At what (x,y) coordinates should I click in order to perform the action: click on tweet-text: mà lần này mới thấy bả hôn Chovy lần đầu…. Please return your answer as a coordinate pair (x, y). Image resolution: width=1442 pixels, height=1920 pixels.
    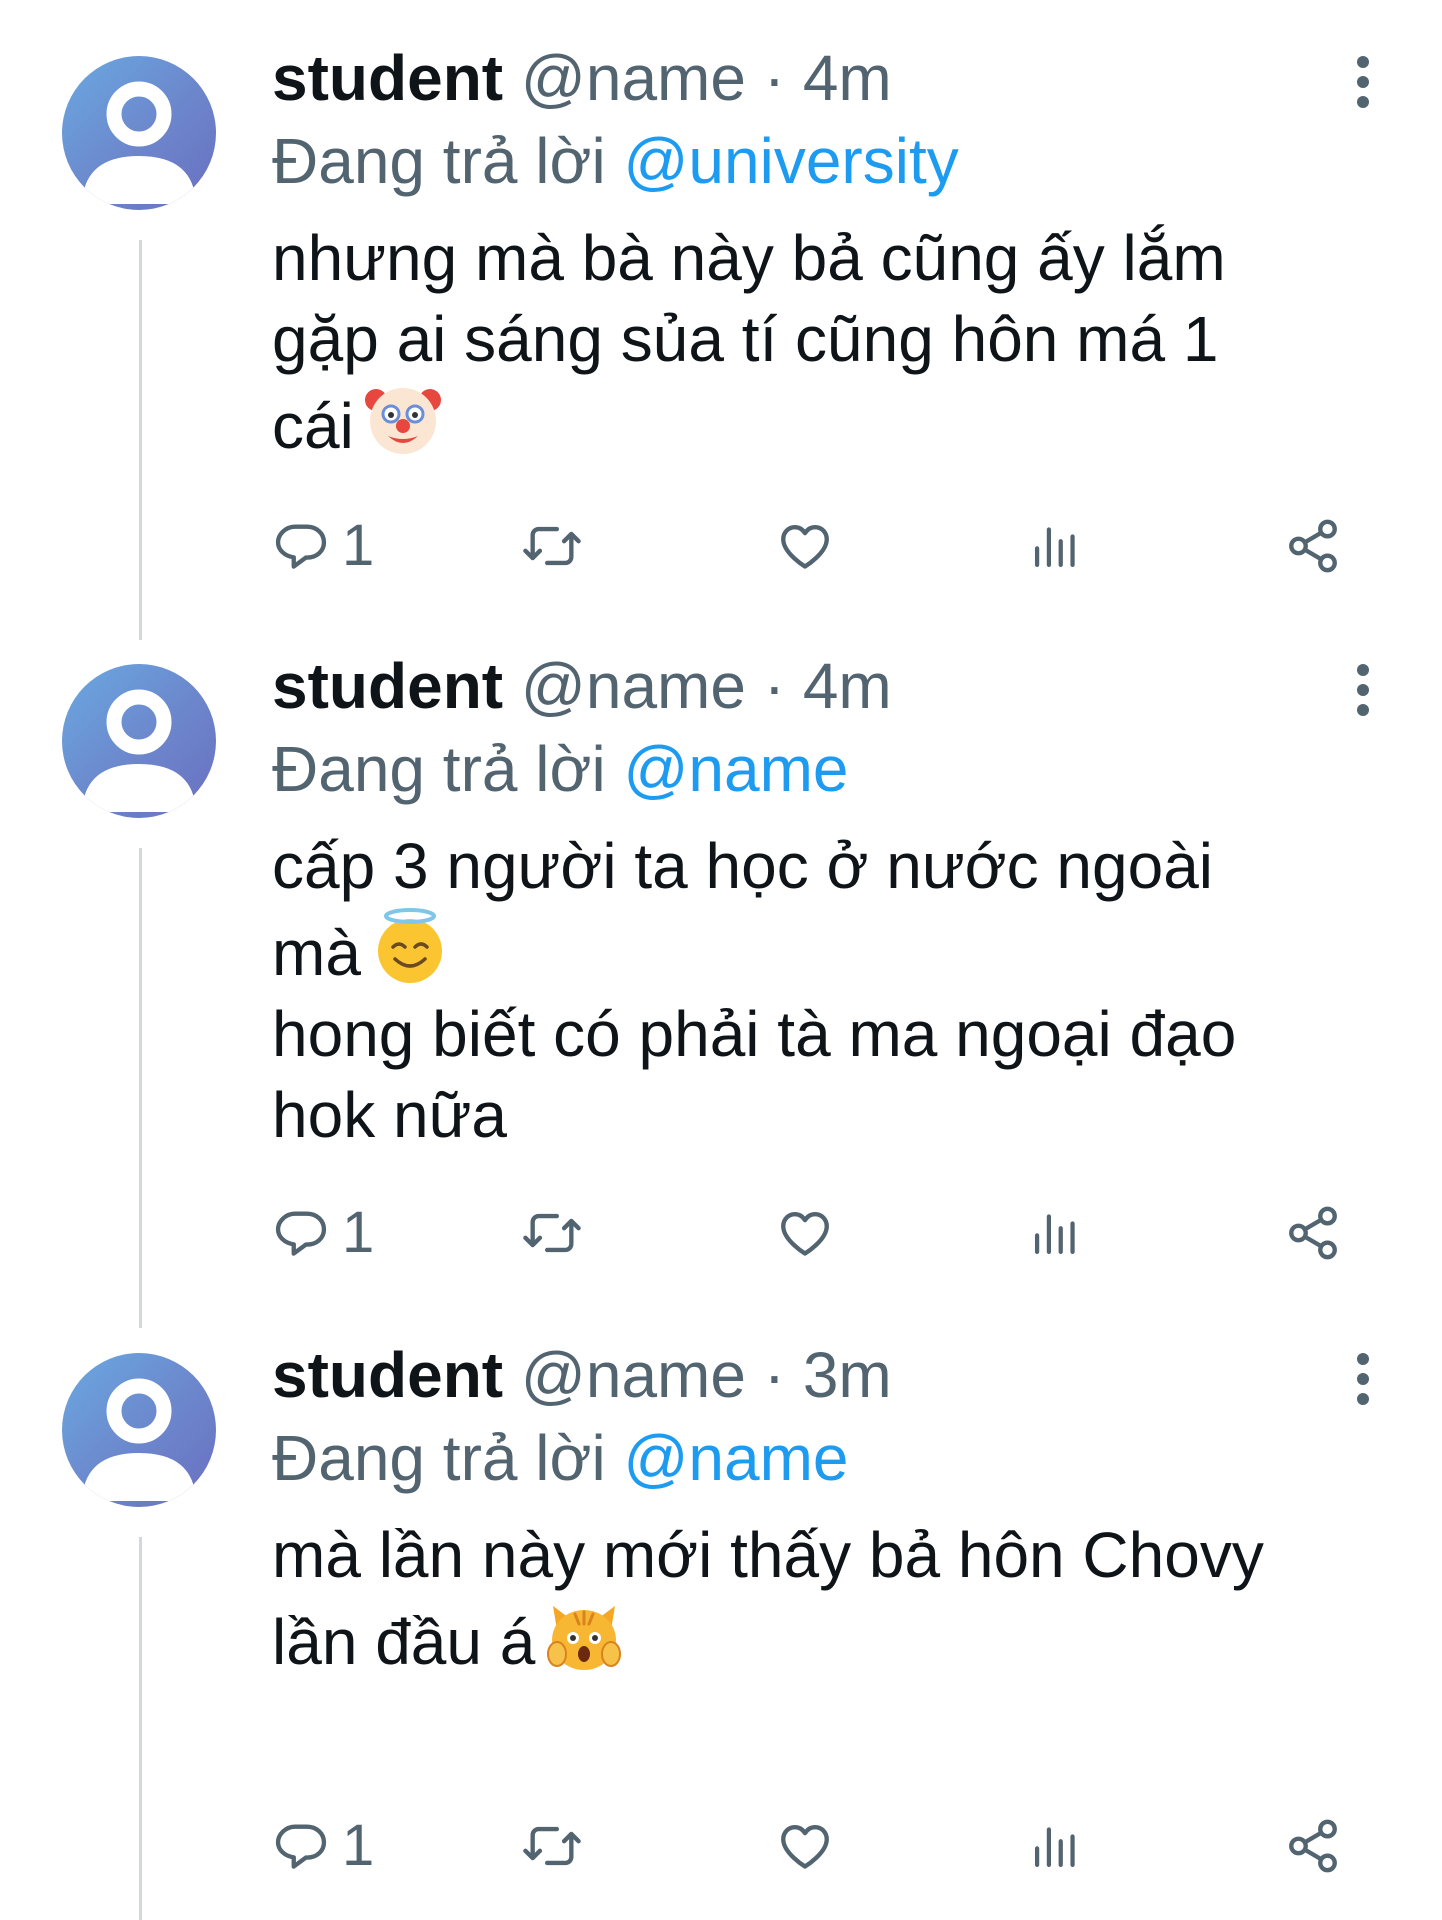
    Looking at the image, I should click on (832, 1599).